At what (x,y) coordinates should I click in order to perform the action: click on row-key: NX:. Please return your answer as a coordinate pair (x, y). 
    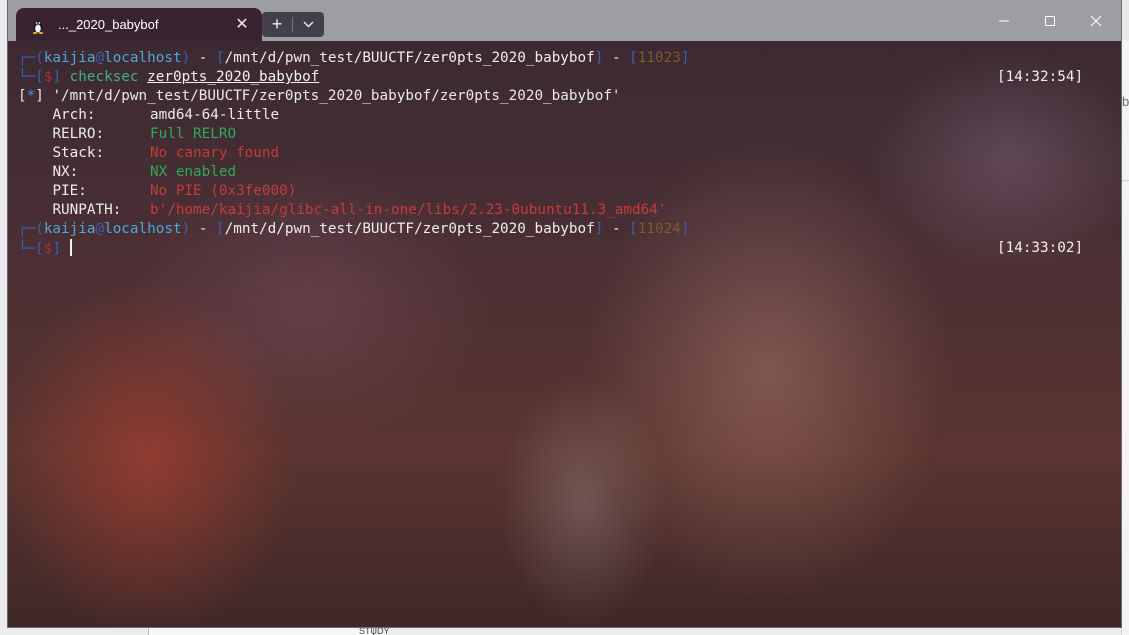
    Looking at the image, I should click on (65, 172).